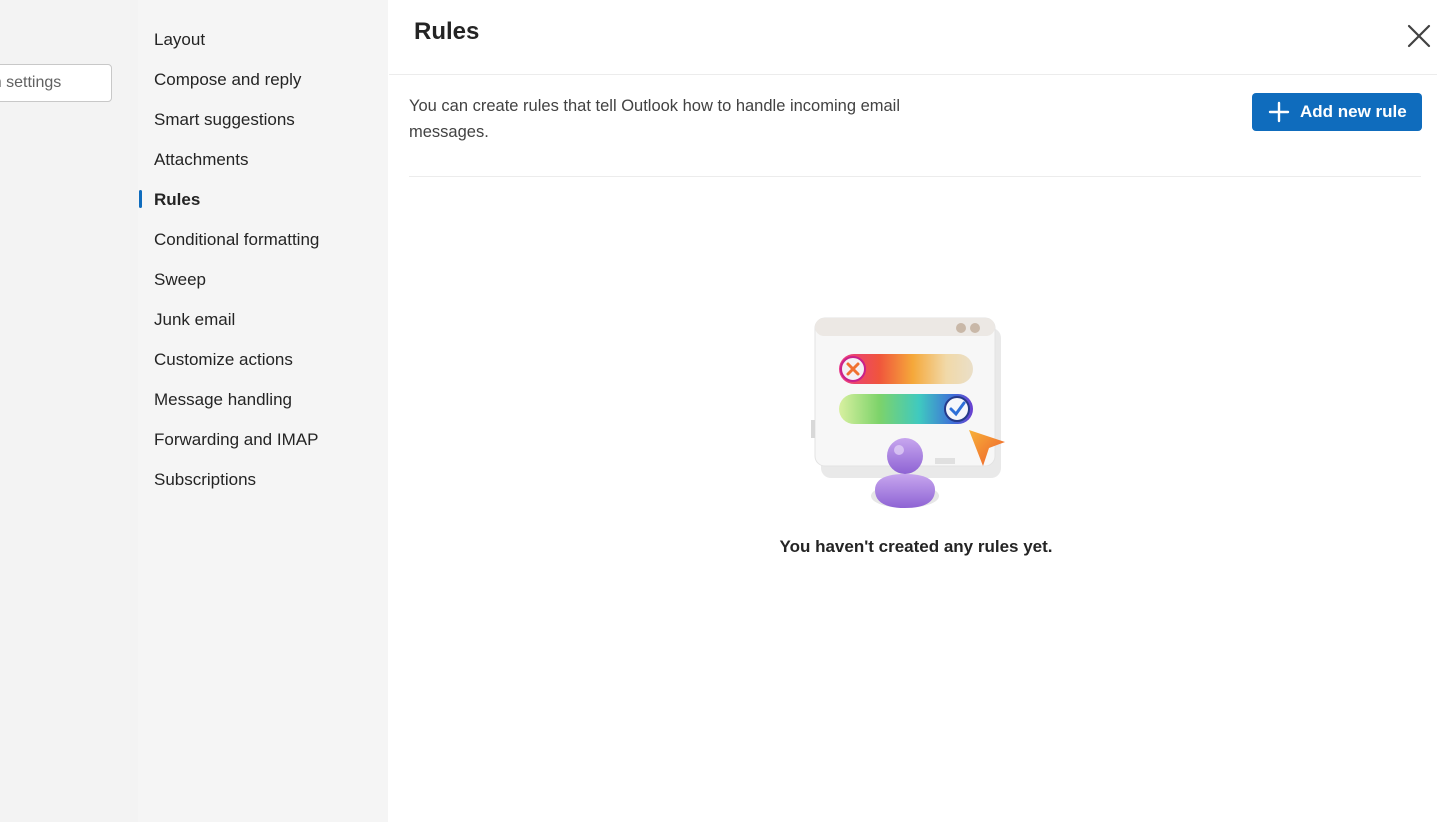 The width and height of the screenshot is (1437, 822). Describe the element at coordinates (179, 40) in the screenshot. I see `nav-item-layout: Layout` at that location.